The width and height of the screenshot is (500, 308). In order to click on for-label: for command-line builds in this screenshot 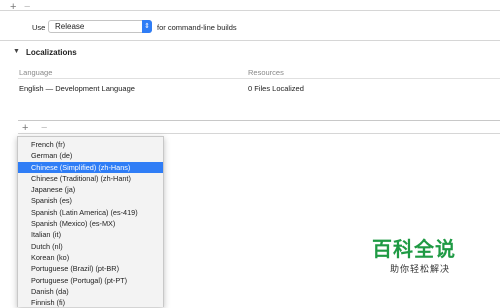, I will do `click(197, 27)`.